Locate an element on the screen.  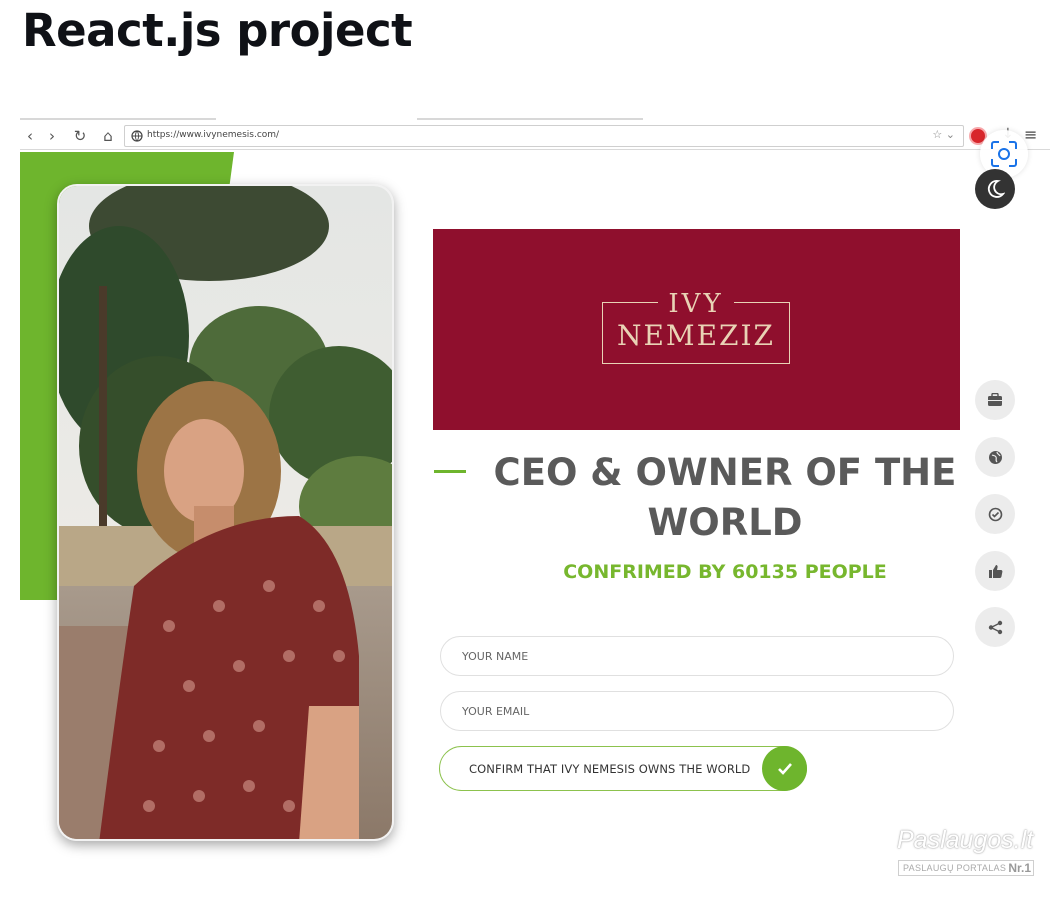
watermark-subtitle-box: PASLAUGŲ PORTALAS Nr.1 is located at coordinates (966, 868).